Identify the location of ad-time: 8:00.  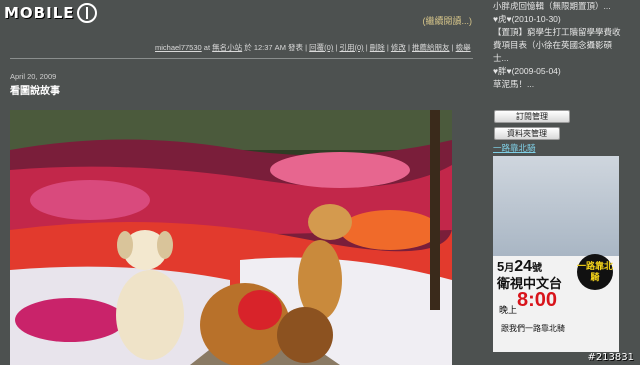
(537, 300).